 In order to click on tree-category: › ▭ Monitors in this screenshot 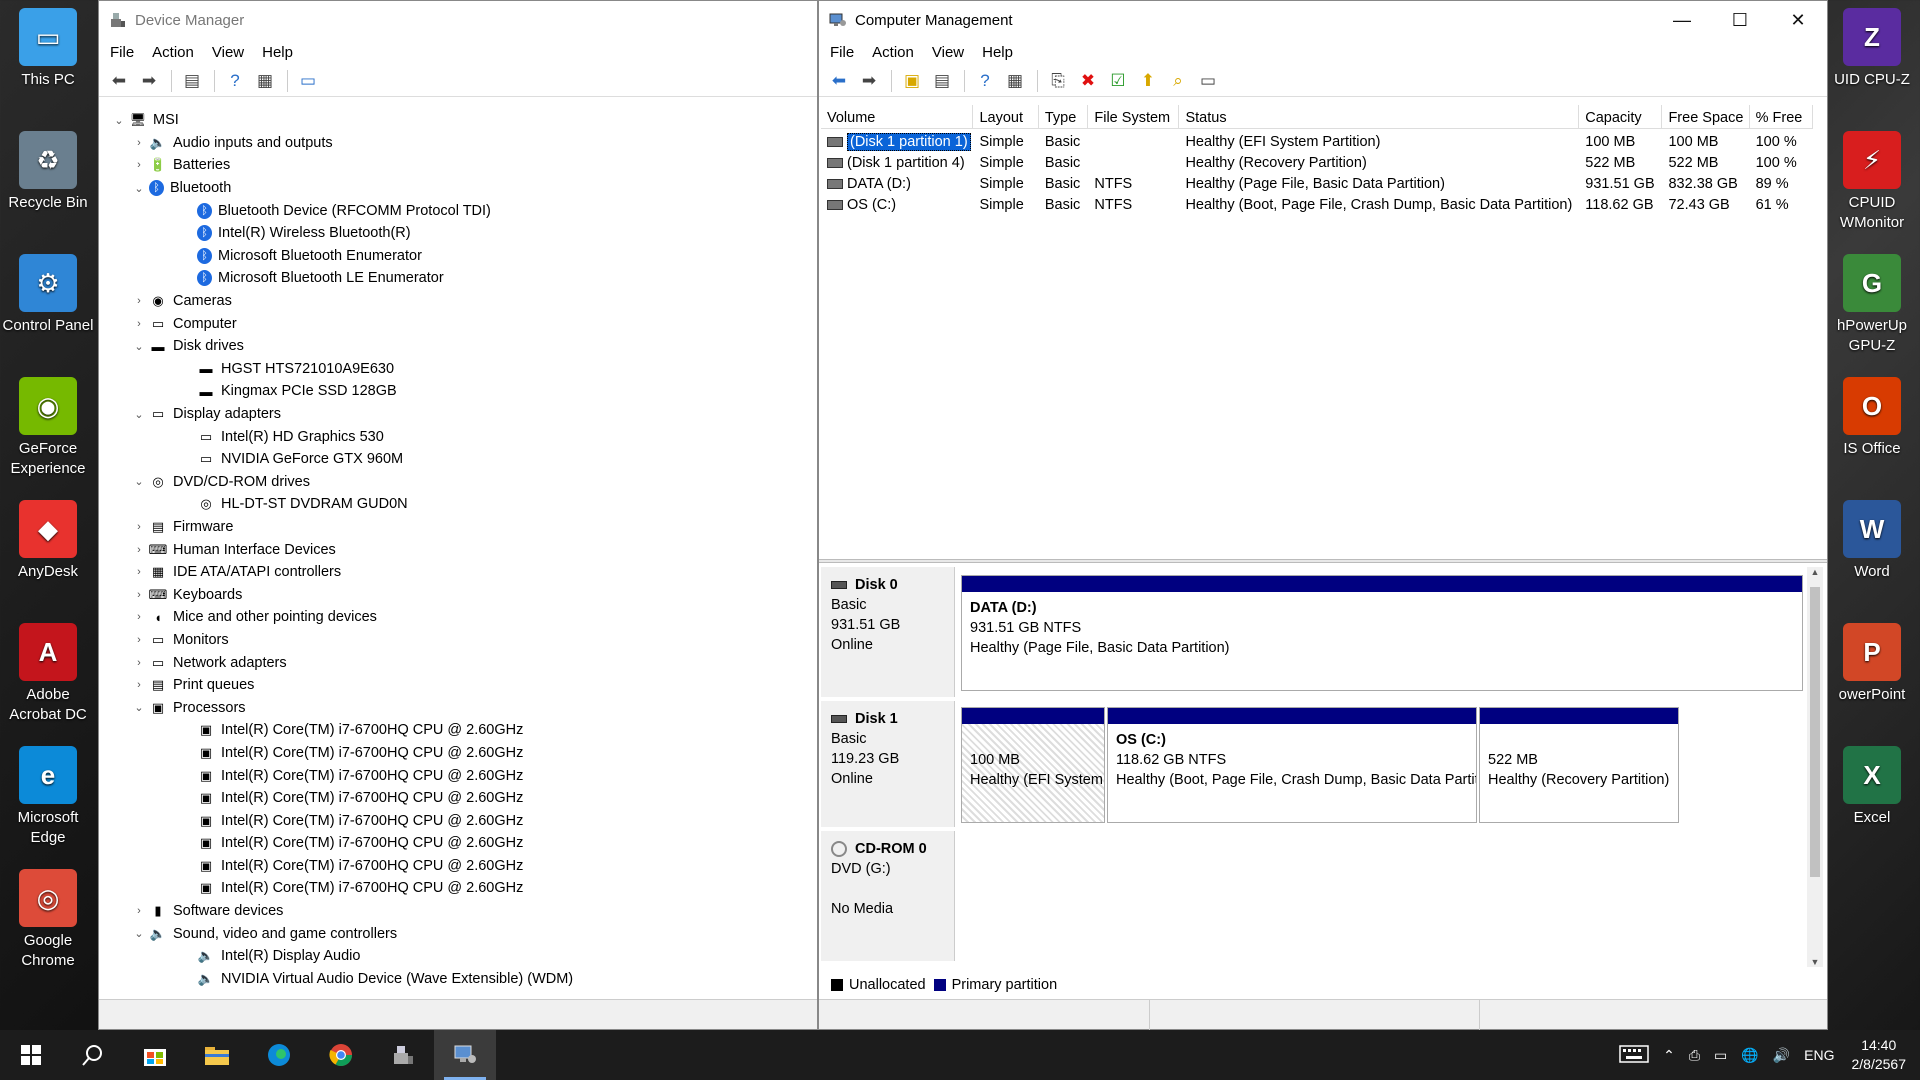, I will do `click(462, 640)`.